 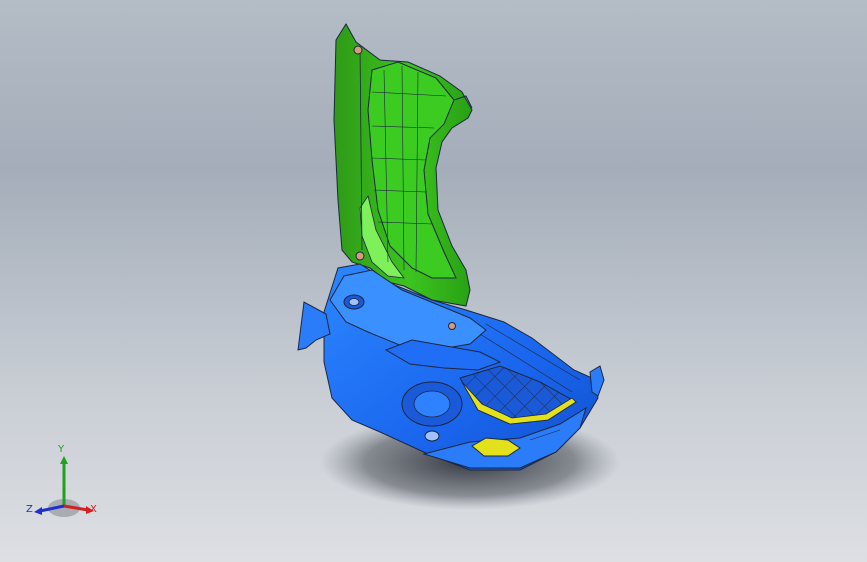 I want to click on z-axis-label: Z, so click(x=29, y=509).